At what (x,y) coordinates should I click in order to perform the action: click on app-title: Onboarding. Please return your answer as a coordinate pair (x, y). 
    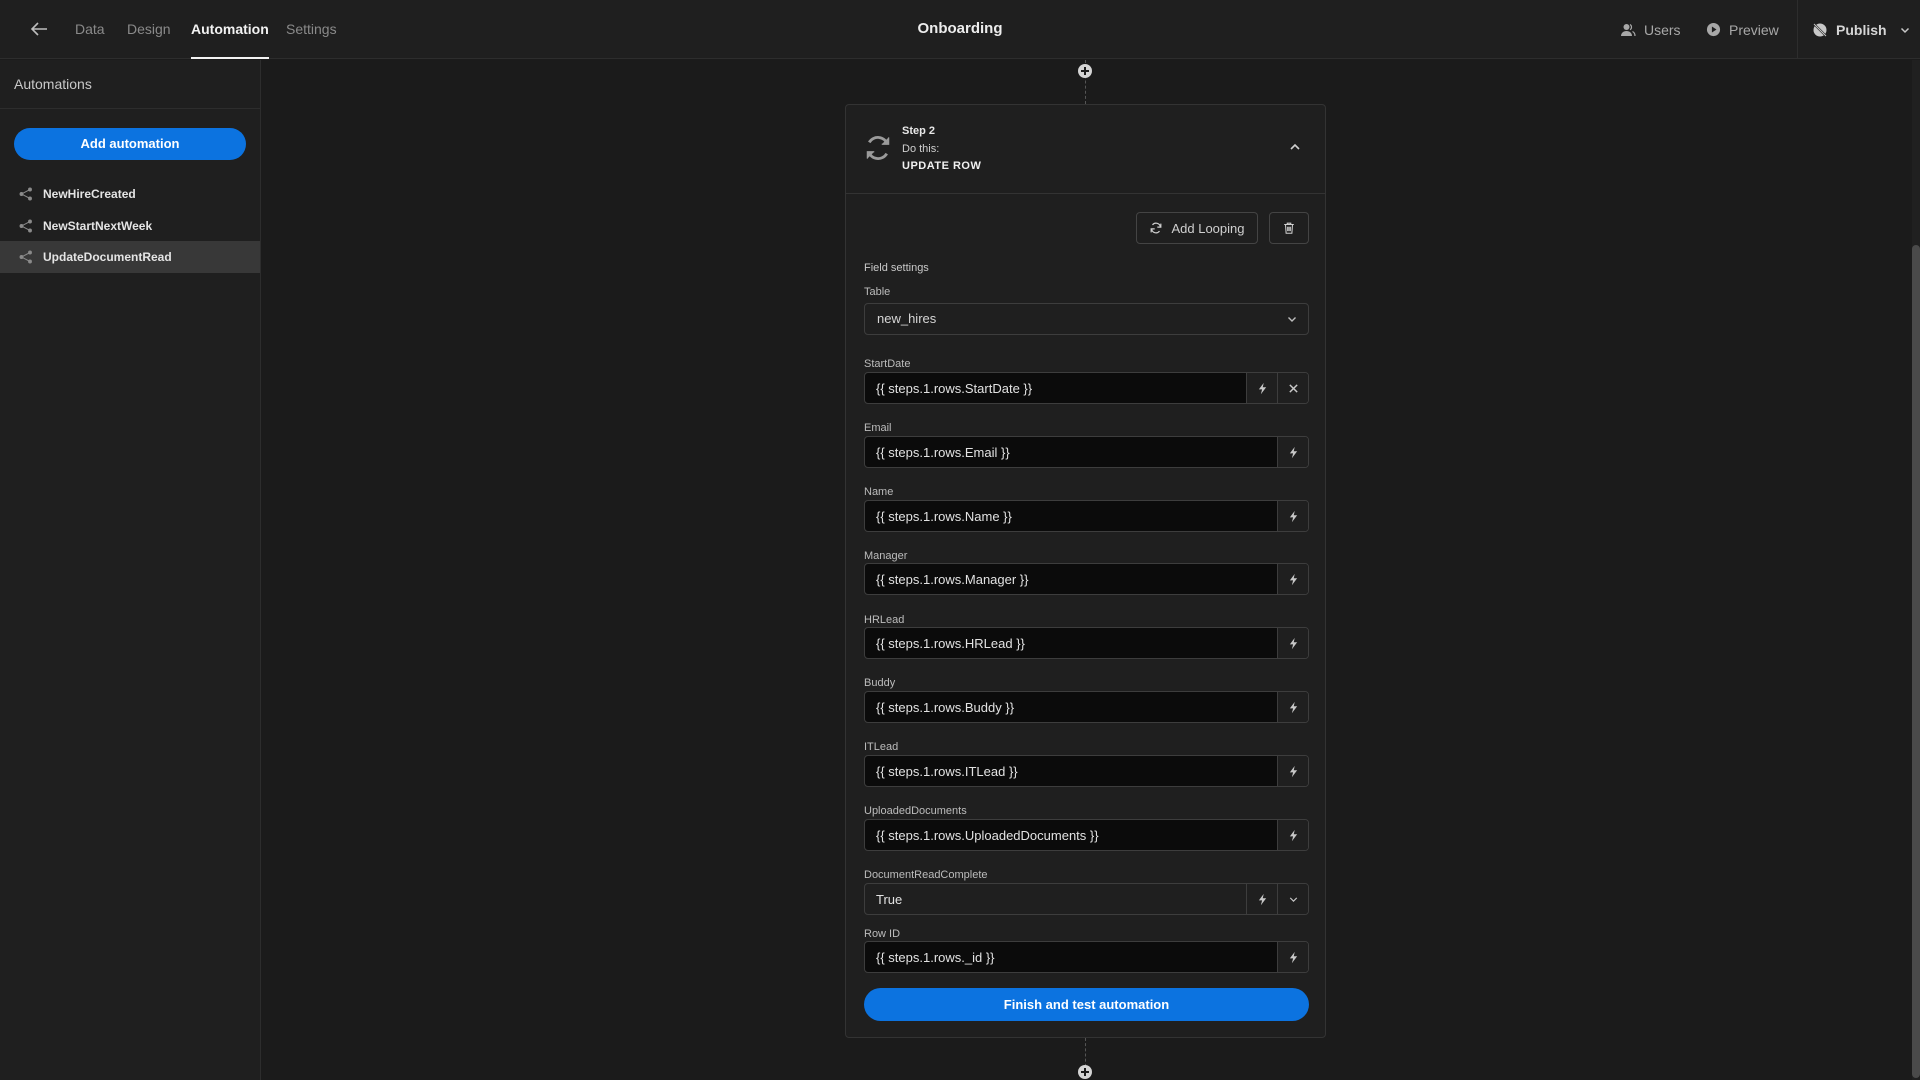
    Looking at the image, I should click on (960, 28).